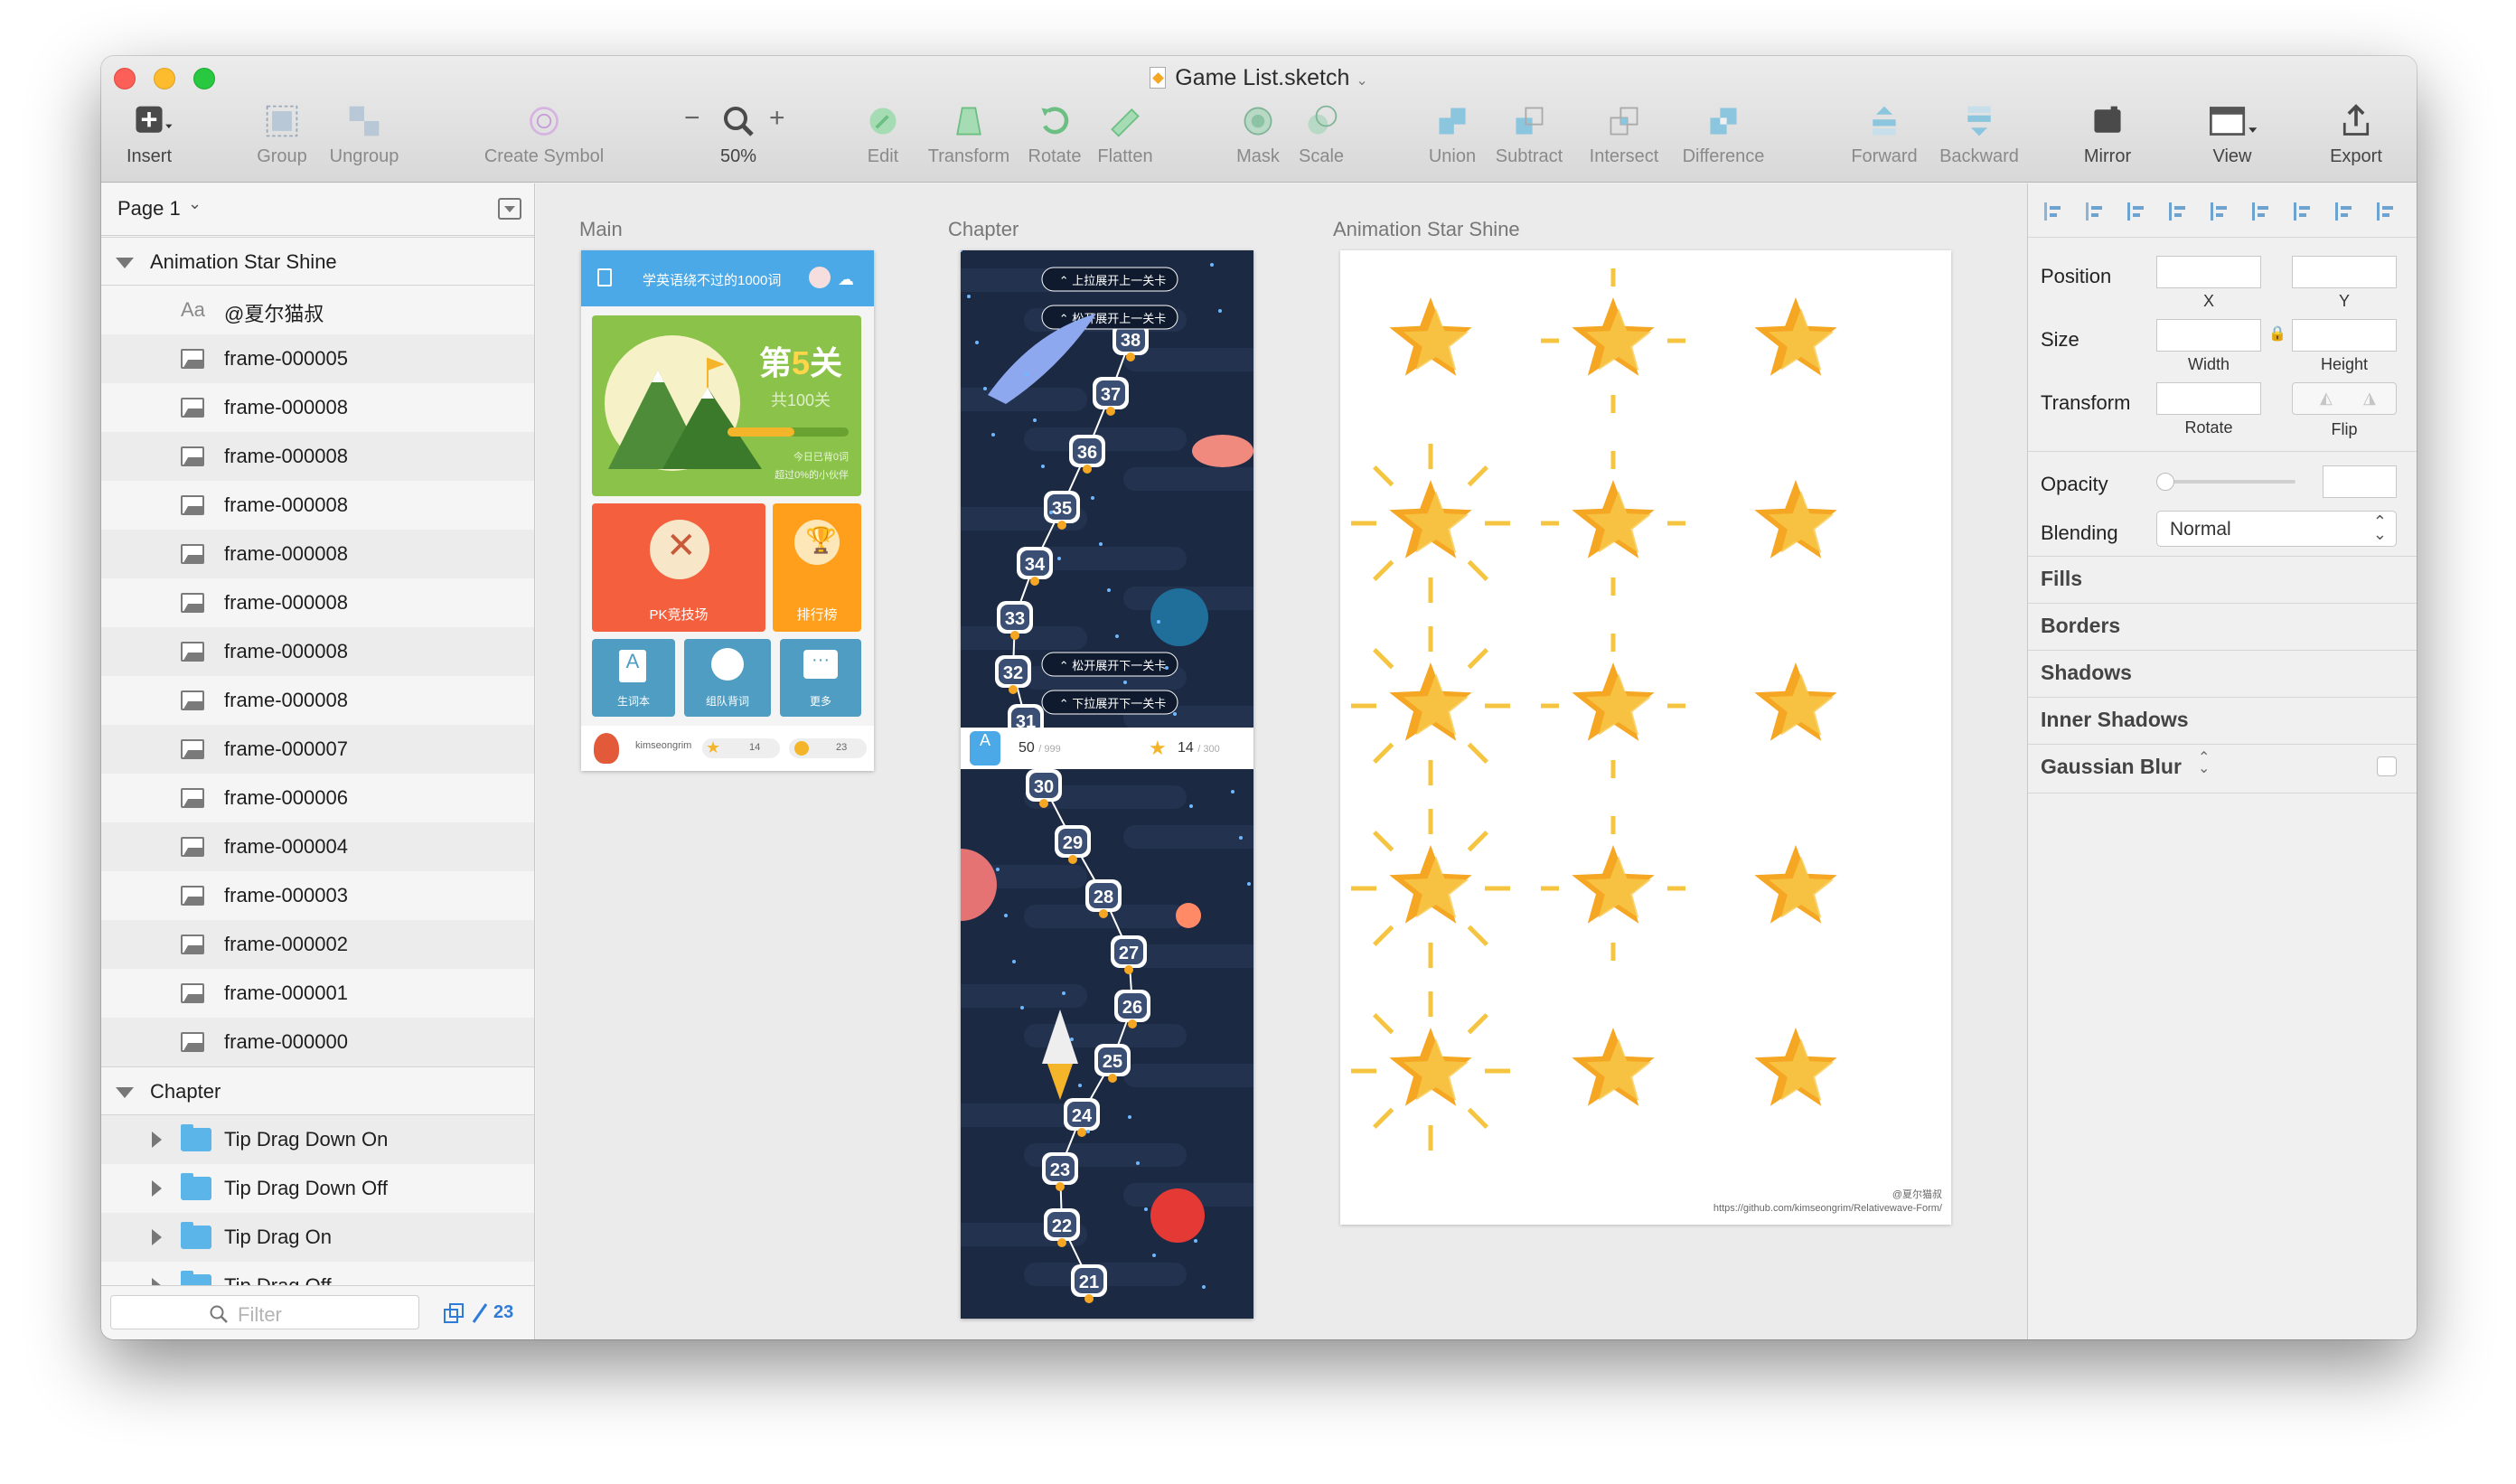 Image resolution: width=2516 pixels, height=1484 pixels. I want to click on more-tile: ··· 更多, so click(820, 678).